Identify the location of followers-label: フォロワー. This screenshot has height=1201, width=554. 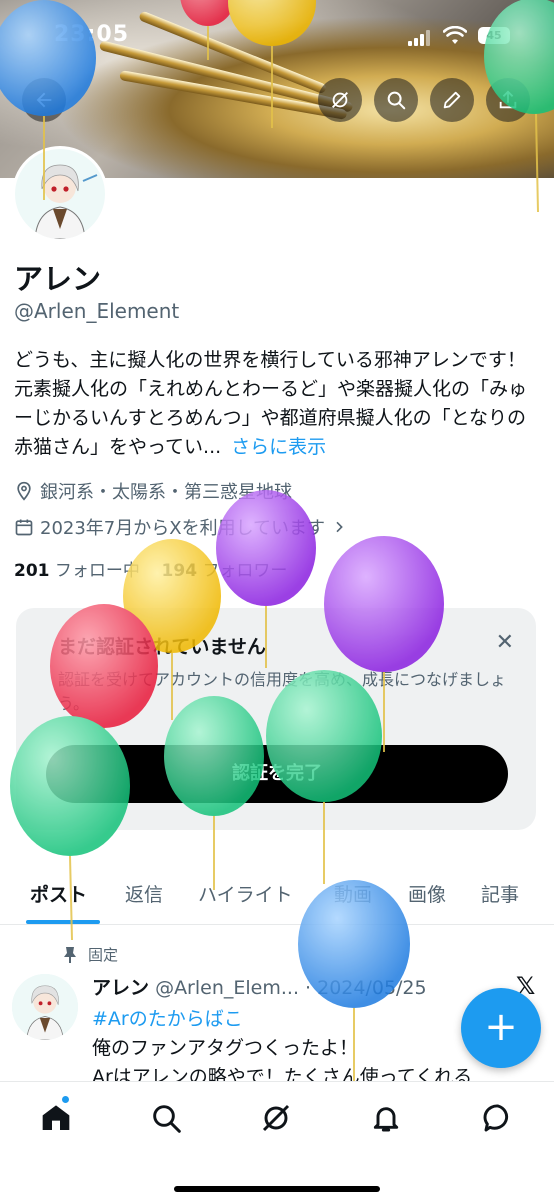
(245, 571).